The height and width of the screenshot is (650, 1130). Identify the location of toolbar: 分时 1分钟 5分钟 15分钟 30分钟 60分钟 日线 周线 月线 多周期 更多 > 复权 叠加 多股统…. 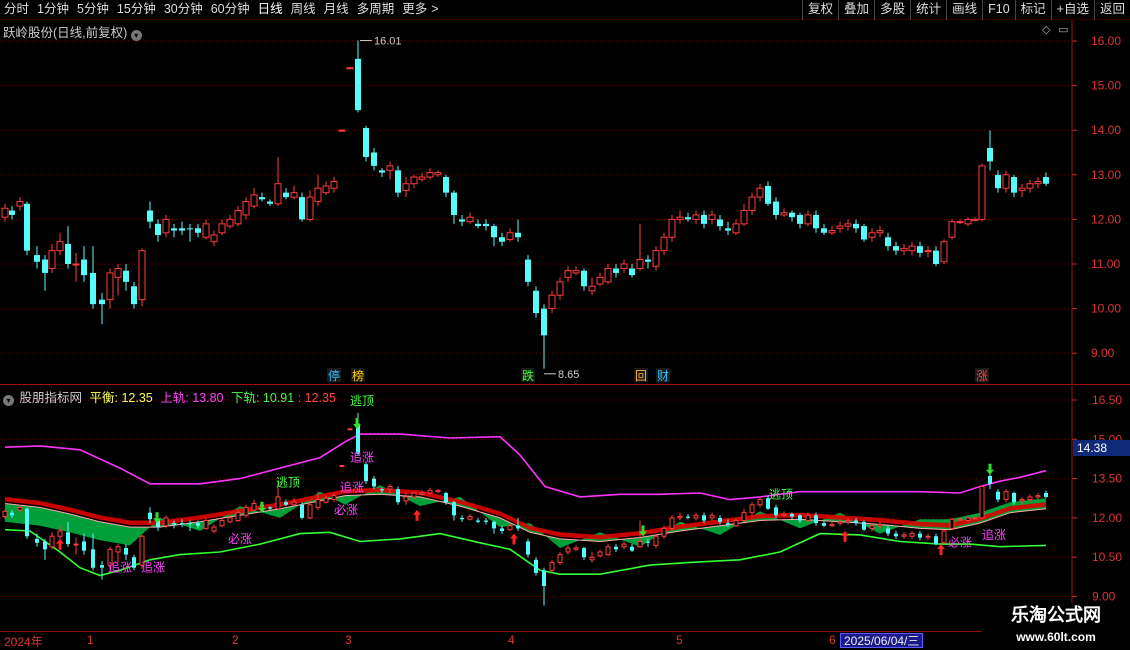
(565, 10).